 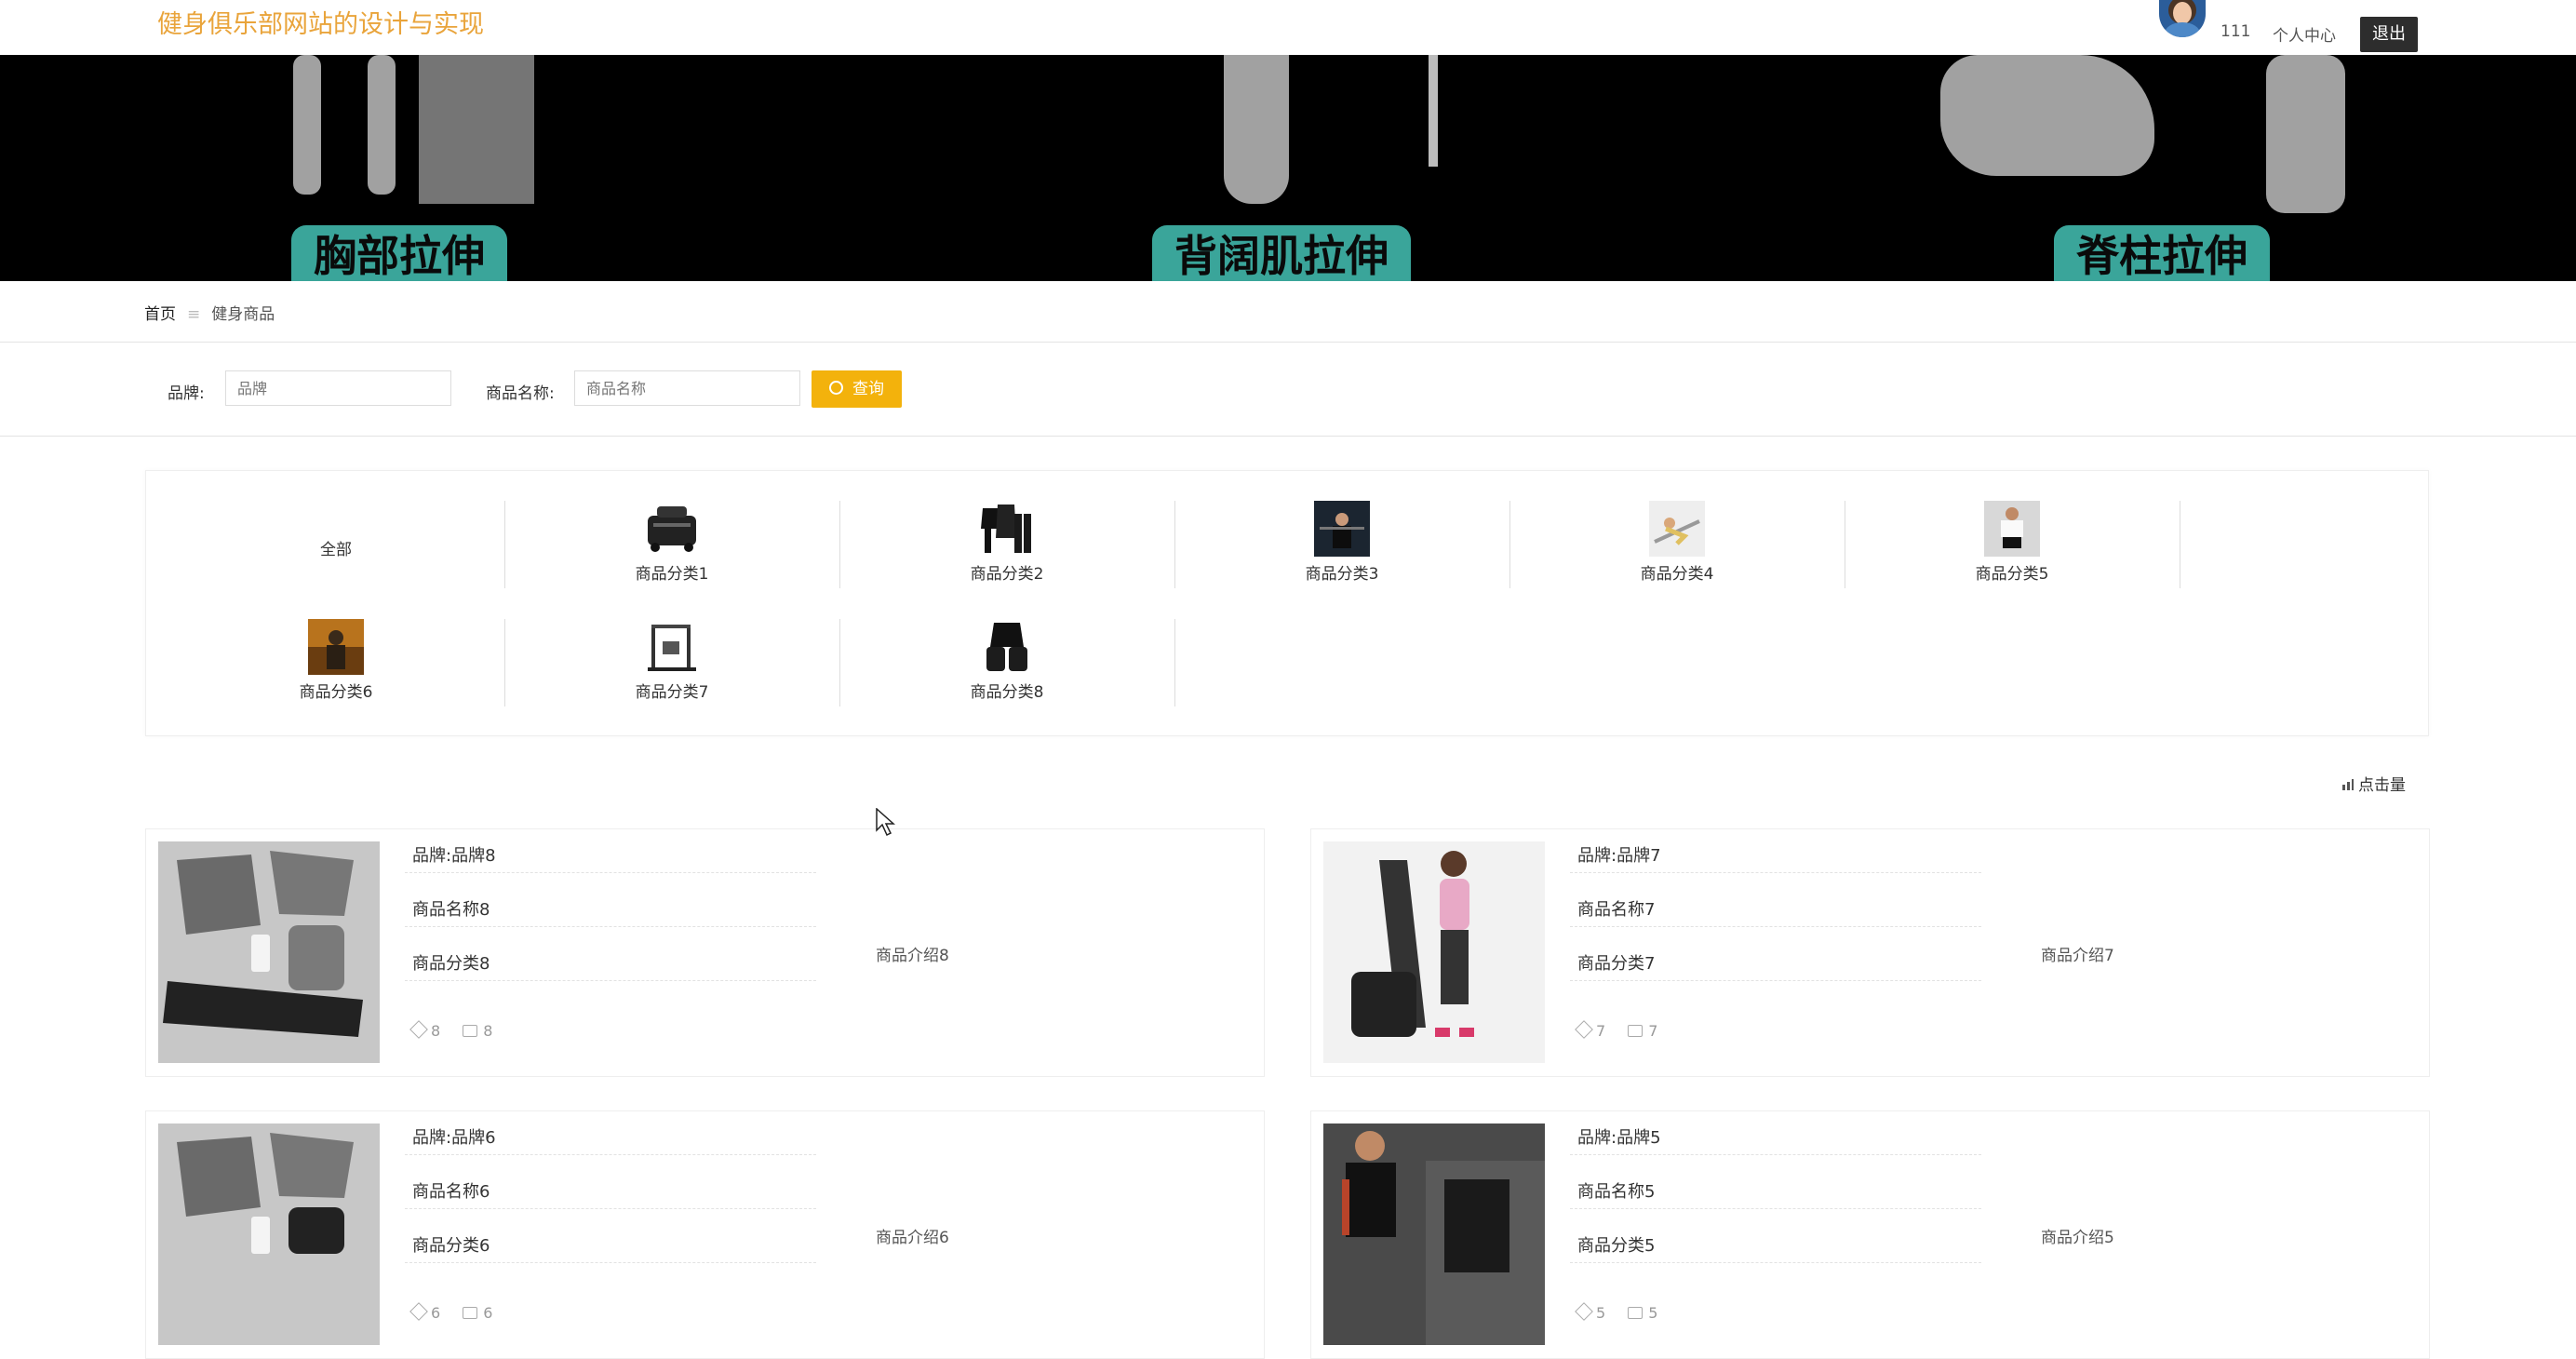 I want to click on logout-button: 退出, so click(x=2389, y=34).